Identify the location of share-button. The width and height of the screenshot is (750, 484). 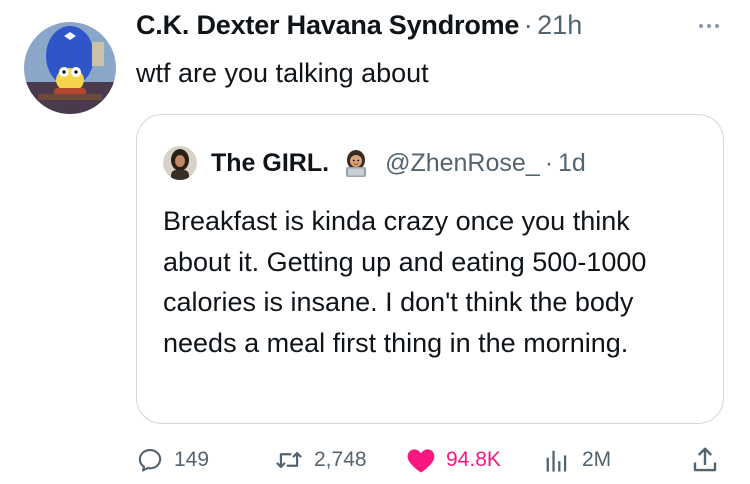
(705, 460).